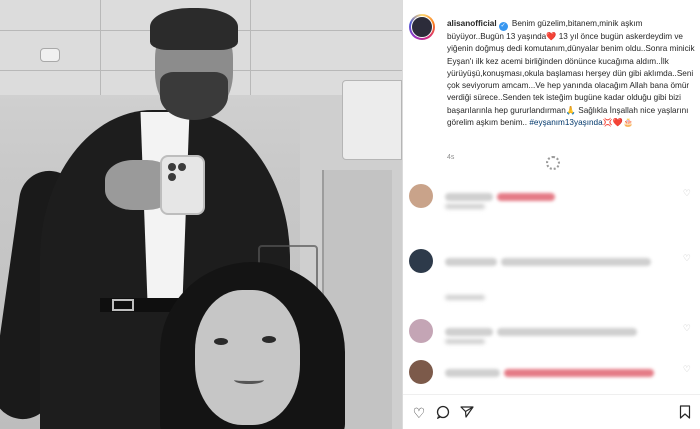  What do you see at coordinates (182, 185) in the screenshot?
I see `phone` at bounding box center [182, 185].